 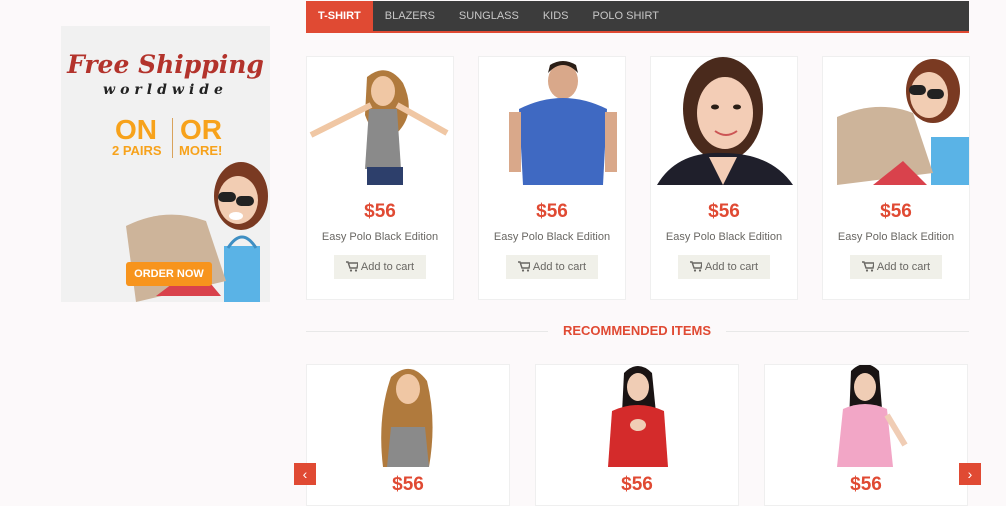 I want to click on promo-or: OR, so click(x=201, y=129).